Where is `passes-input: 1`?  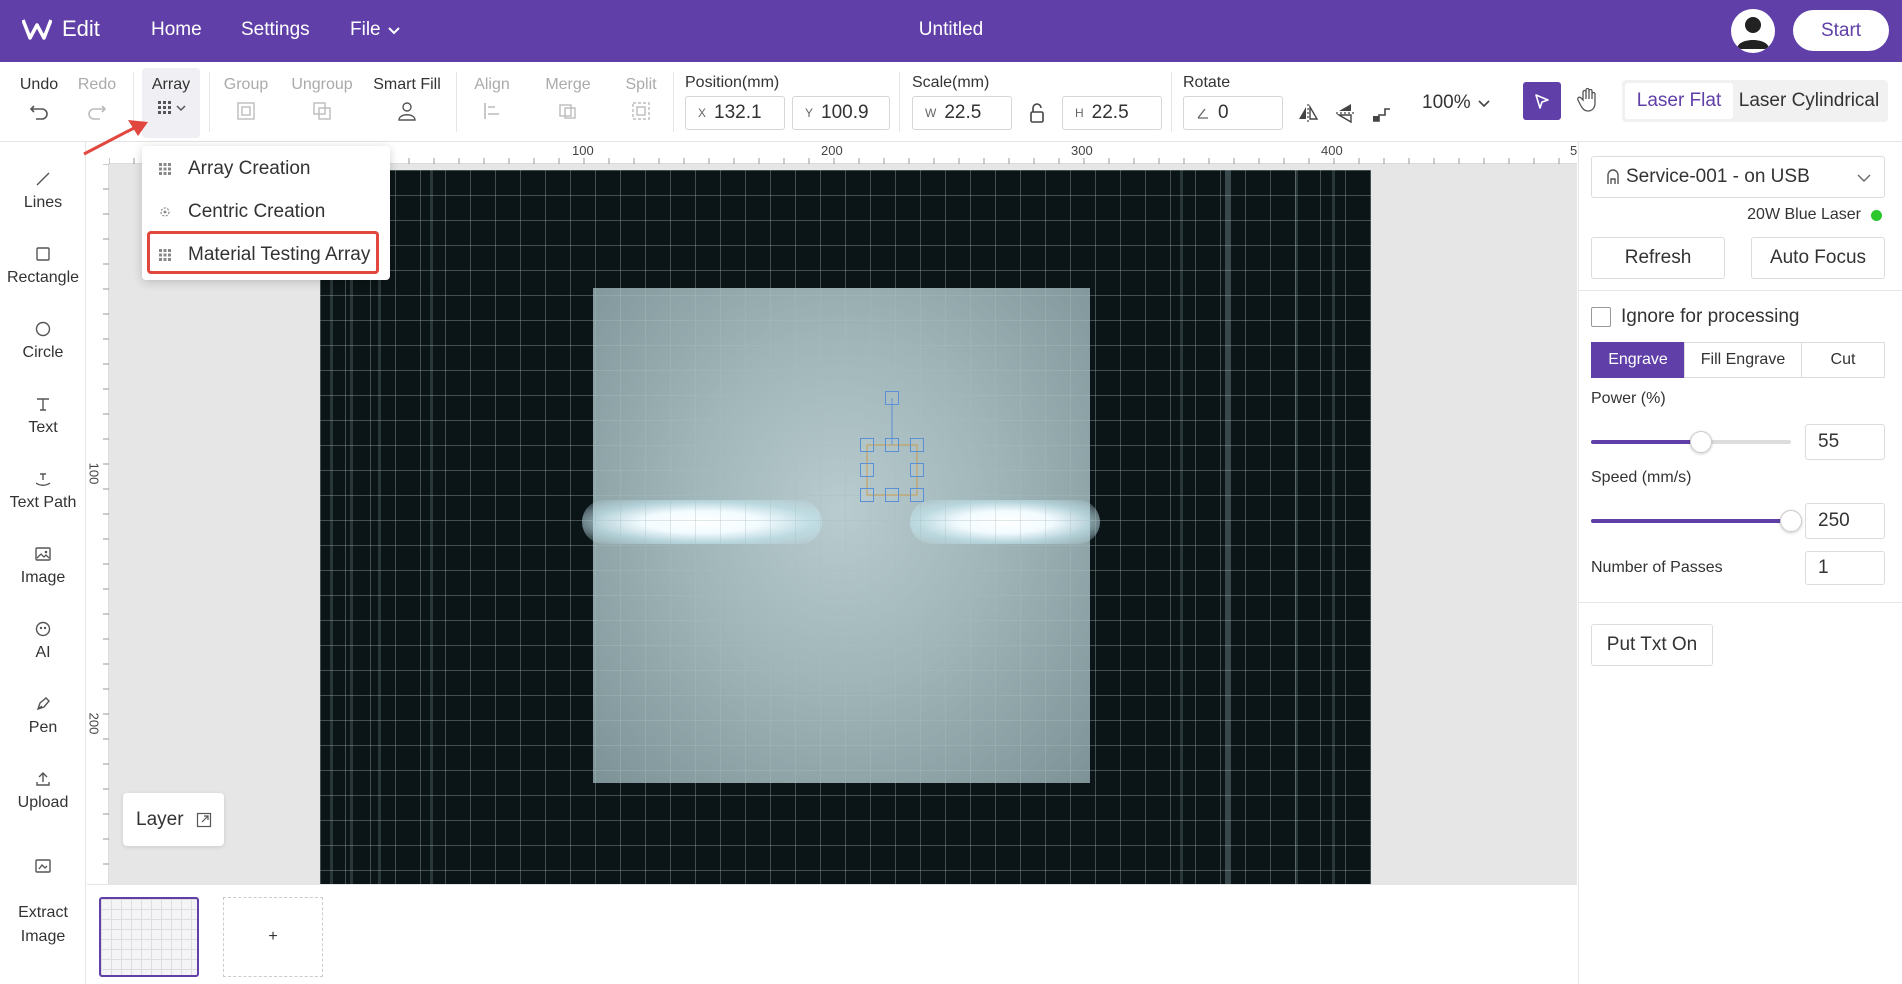 passes-input: 1 is located at coordinates (1845, 568).